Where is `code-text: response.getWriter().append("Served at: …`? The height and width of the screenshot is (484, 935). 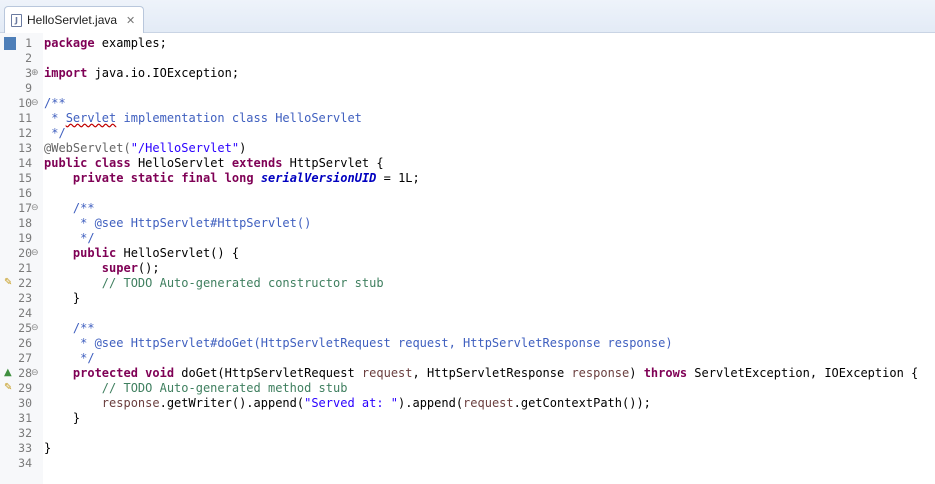
code-text: response.getWriter().append("Served at: … is located at coordinates (347, 403).